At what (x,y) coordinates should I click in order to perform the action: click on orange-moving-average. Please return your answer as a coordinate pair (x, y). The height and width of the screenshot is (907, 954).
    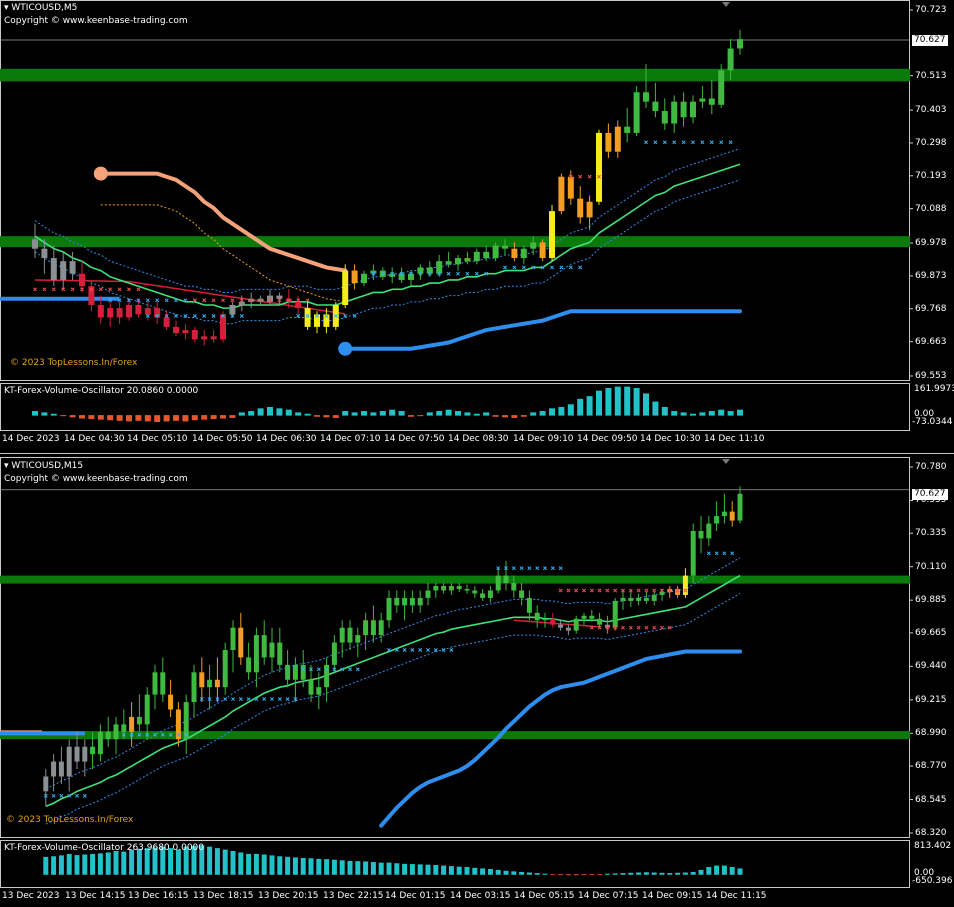
    Looking at the image, I should click on (223, 222).